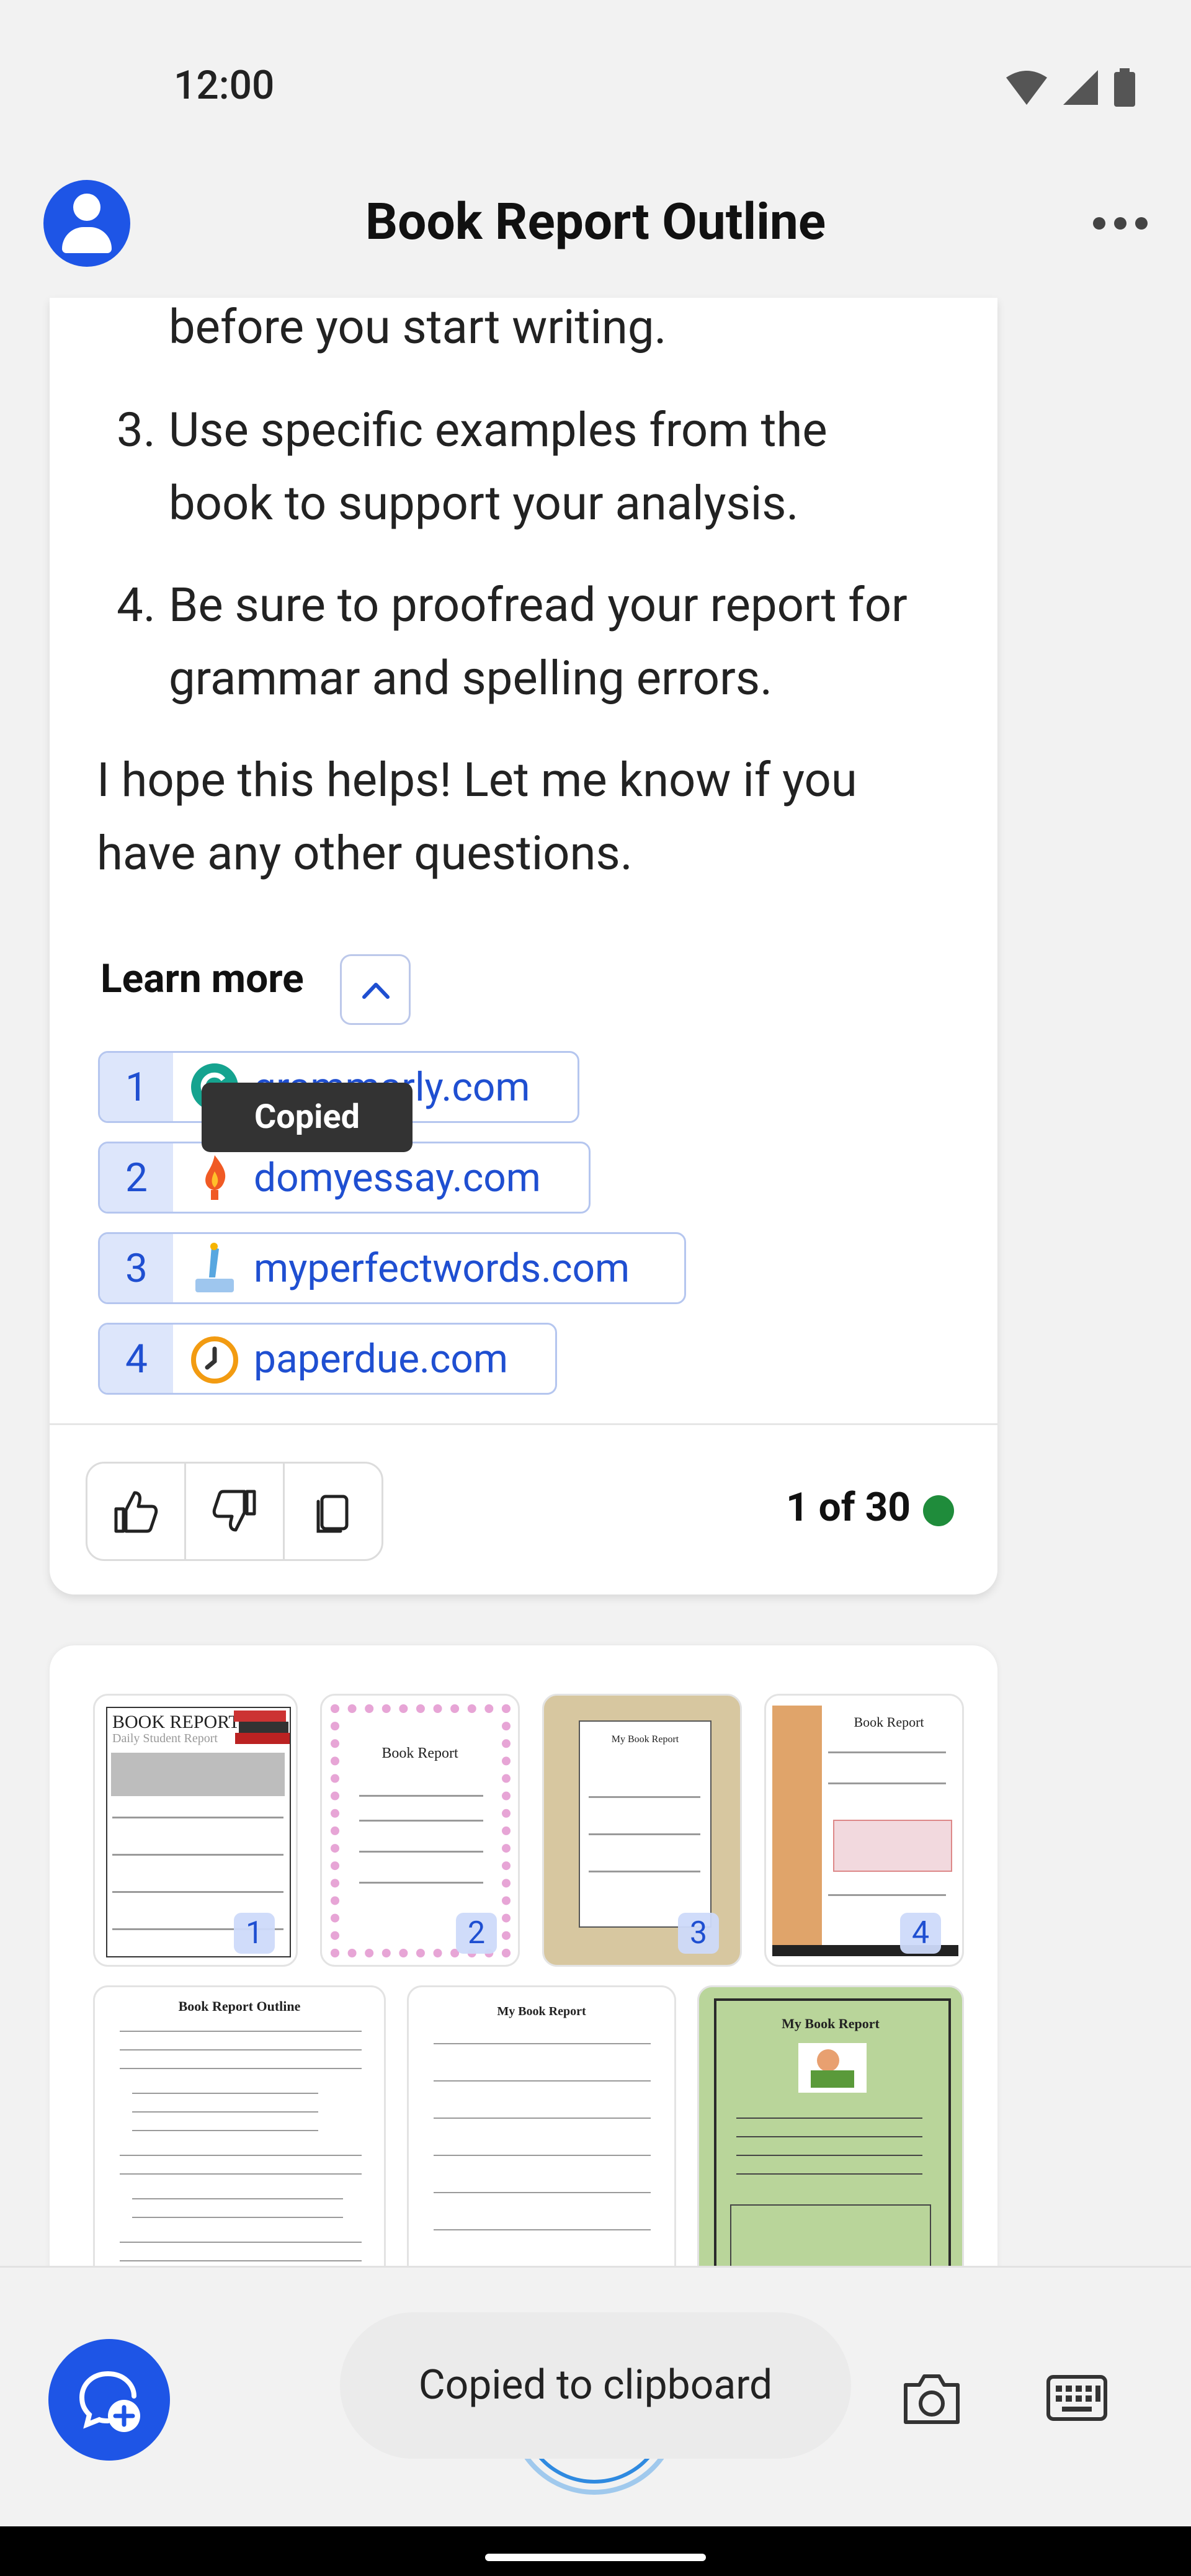 The height and width of the screenshot is (2576, 1191). I want to click on new-topic-button, so click(109, 2400).